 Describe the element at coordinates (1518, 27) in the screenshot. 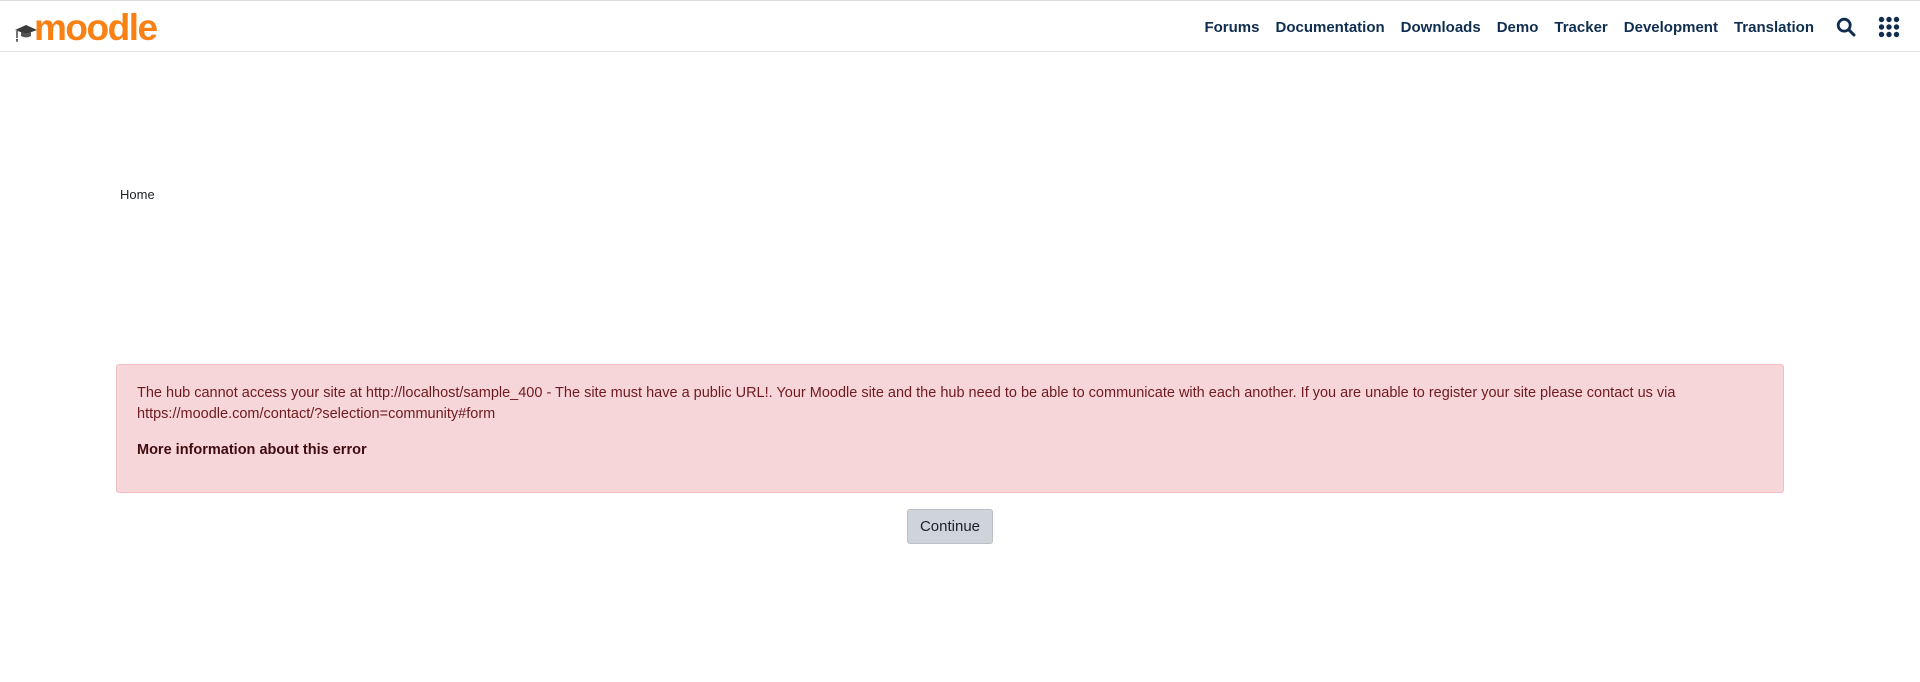

I see `nav-demo: Demo` at that location.